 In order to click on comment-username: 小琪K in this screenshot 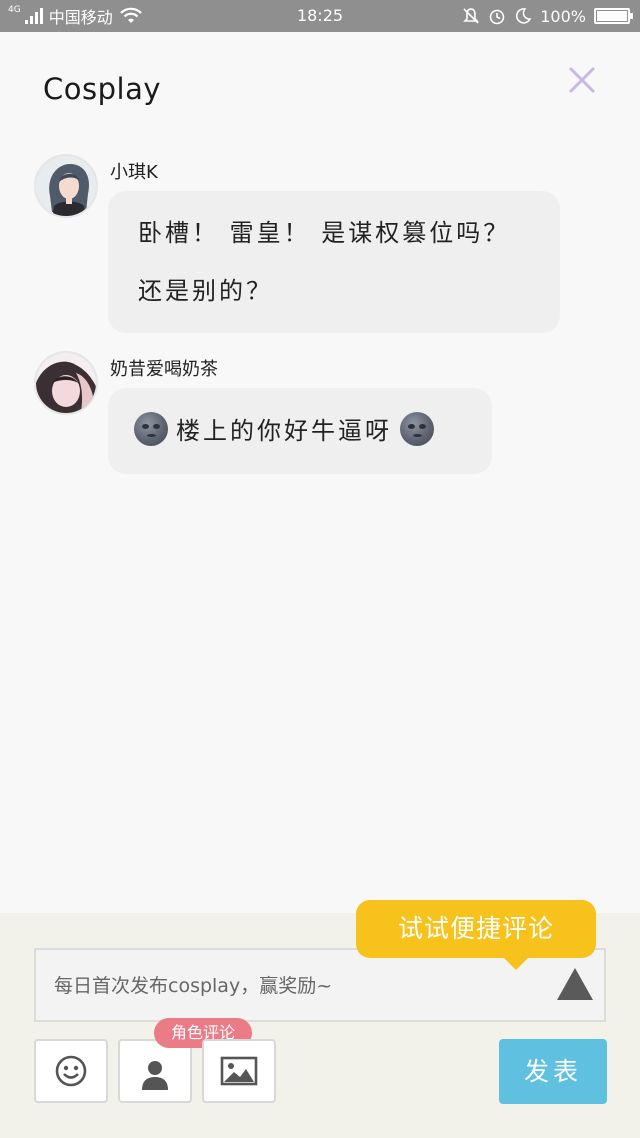, I will do `click(134, 172)`.